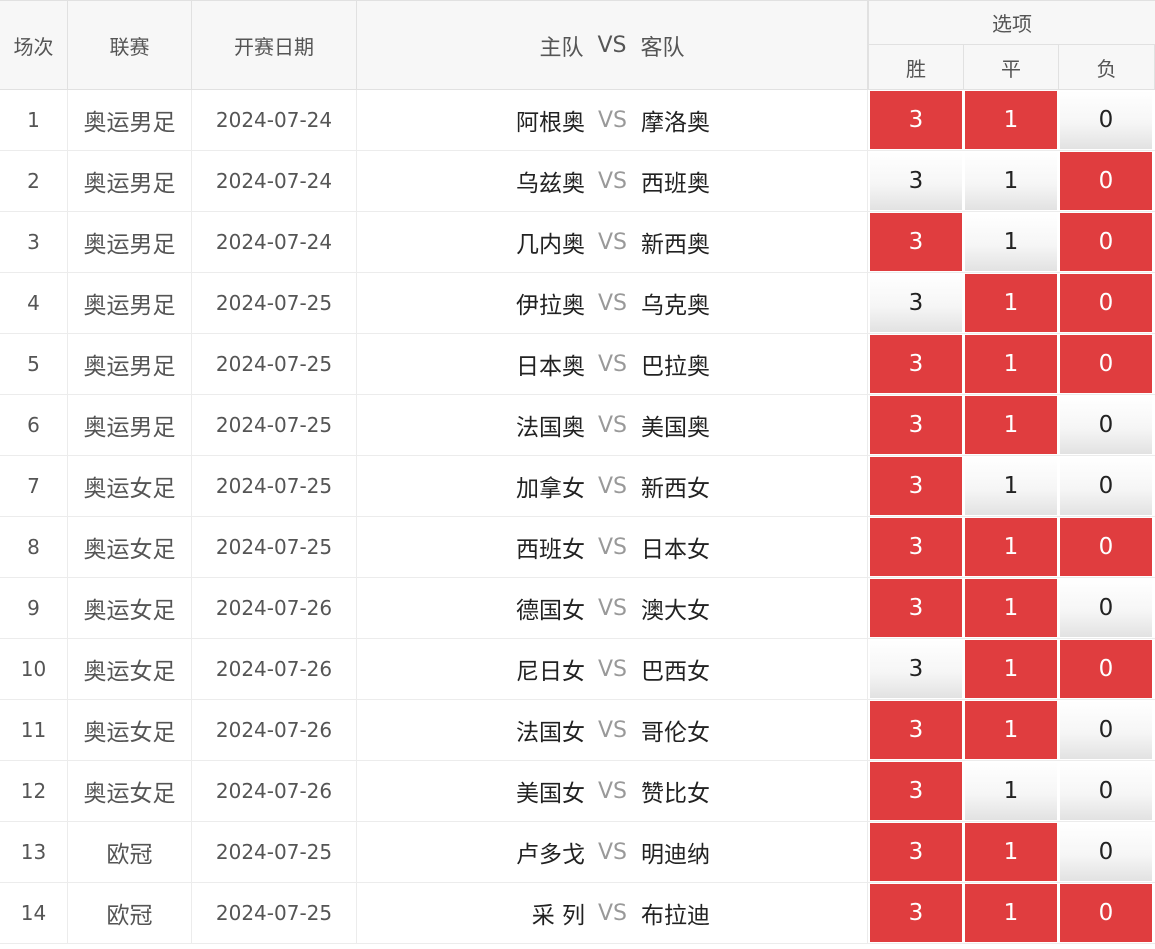 This screenshot has height=949, width=1155. Describe the element at coordinates (550, 672) in the screenshot. I see `home-team: 尼日女` at that location.